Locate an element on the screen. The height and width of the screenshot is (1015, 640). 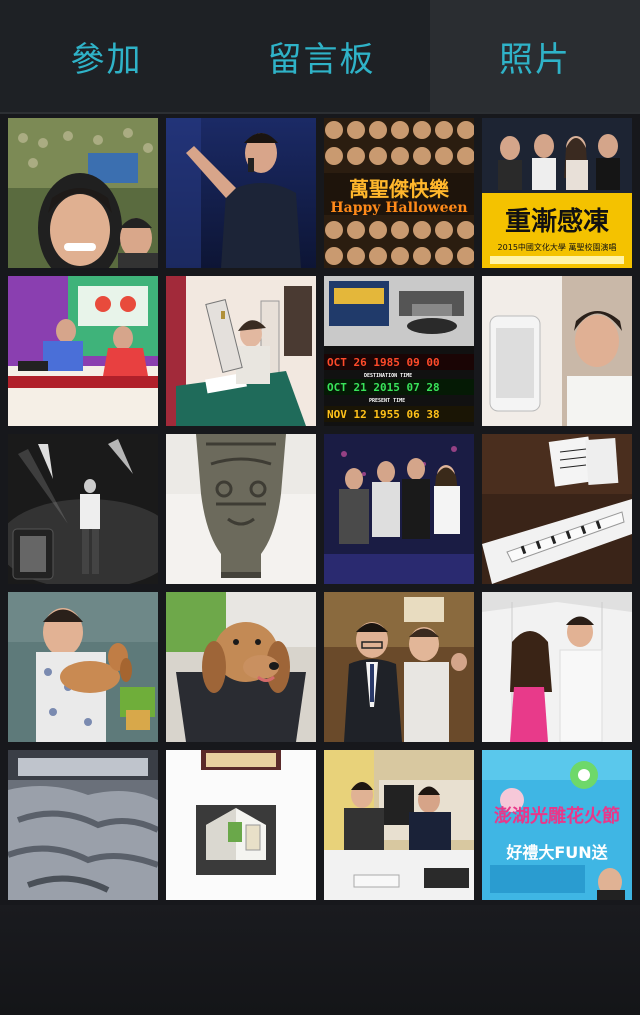
svg-text: 重漸感凍 is located at coordinates (557, 222).